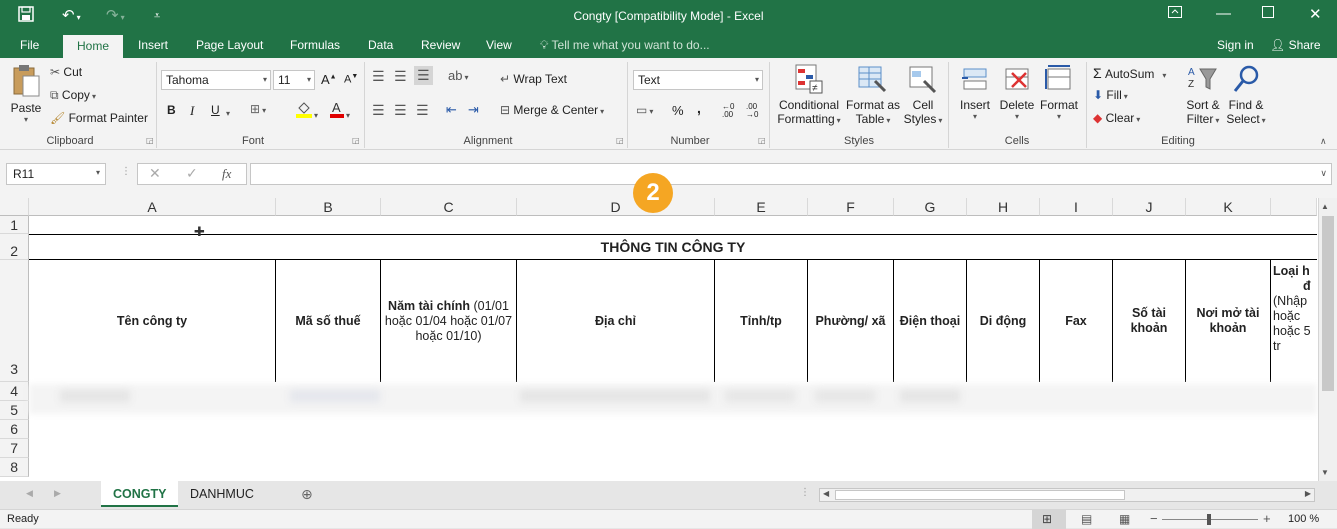 The width and height of the screenshot is (1337, 529). What do you see at coordinates (155, 173) in the screenshot?
I see `cancel-icon: ✕` at bounding box center [155, 173].